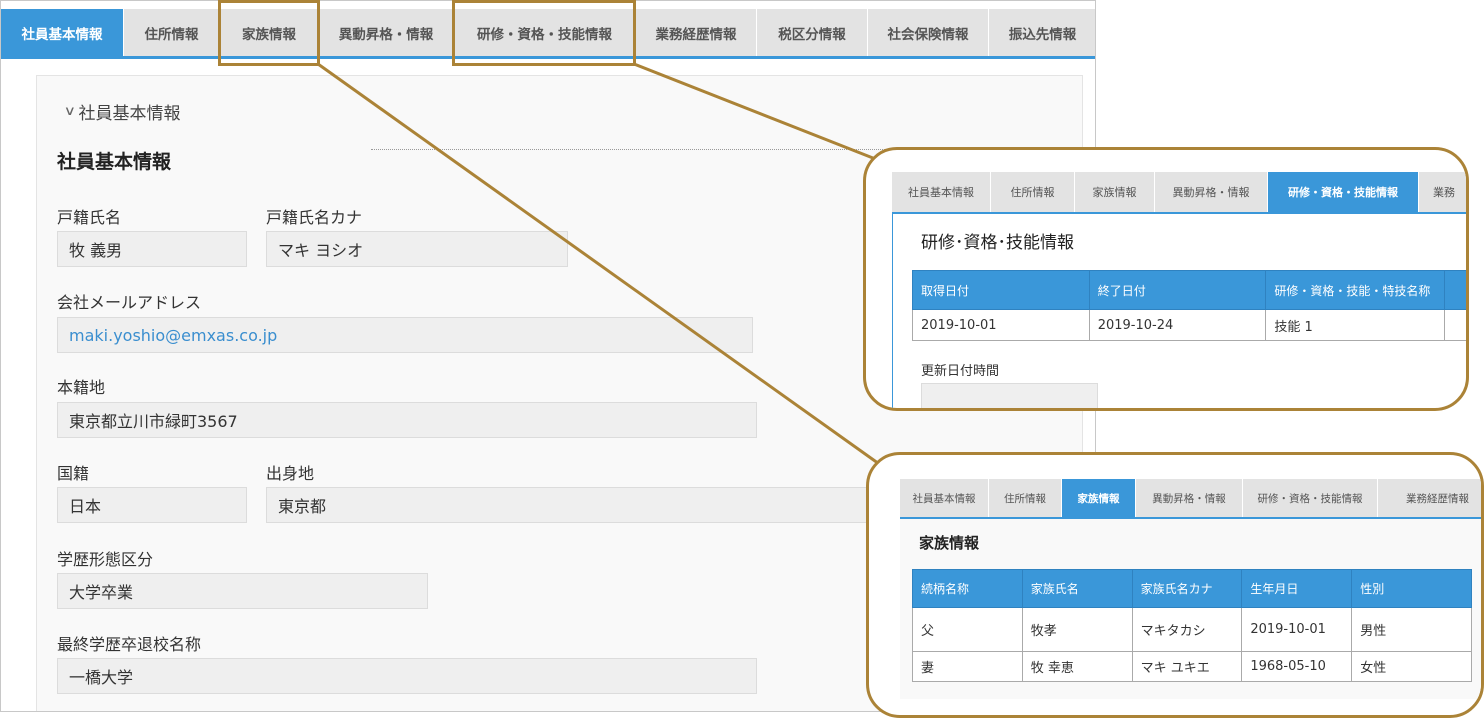  Describe the element at coordinates (1179, 213) in the screenshot. I see `callout-training-tab-underline` at that location.